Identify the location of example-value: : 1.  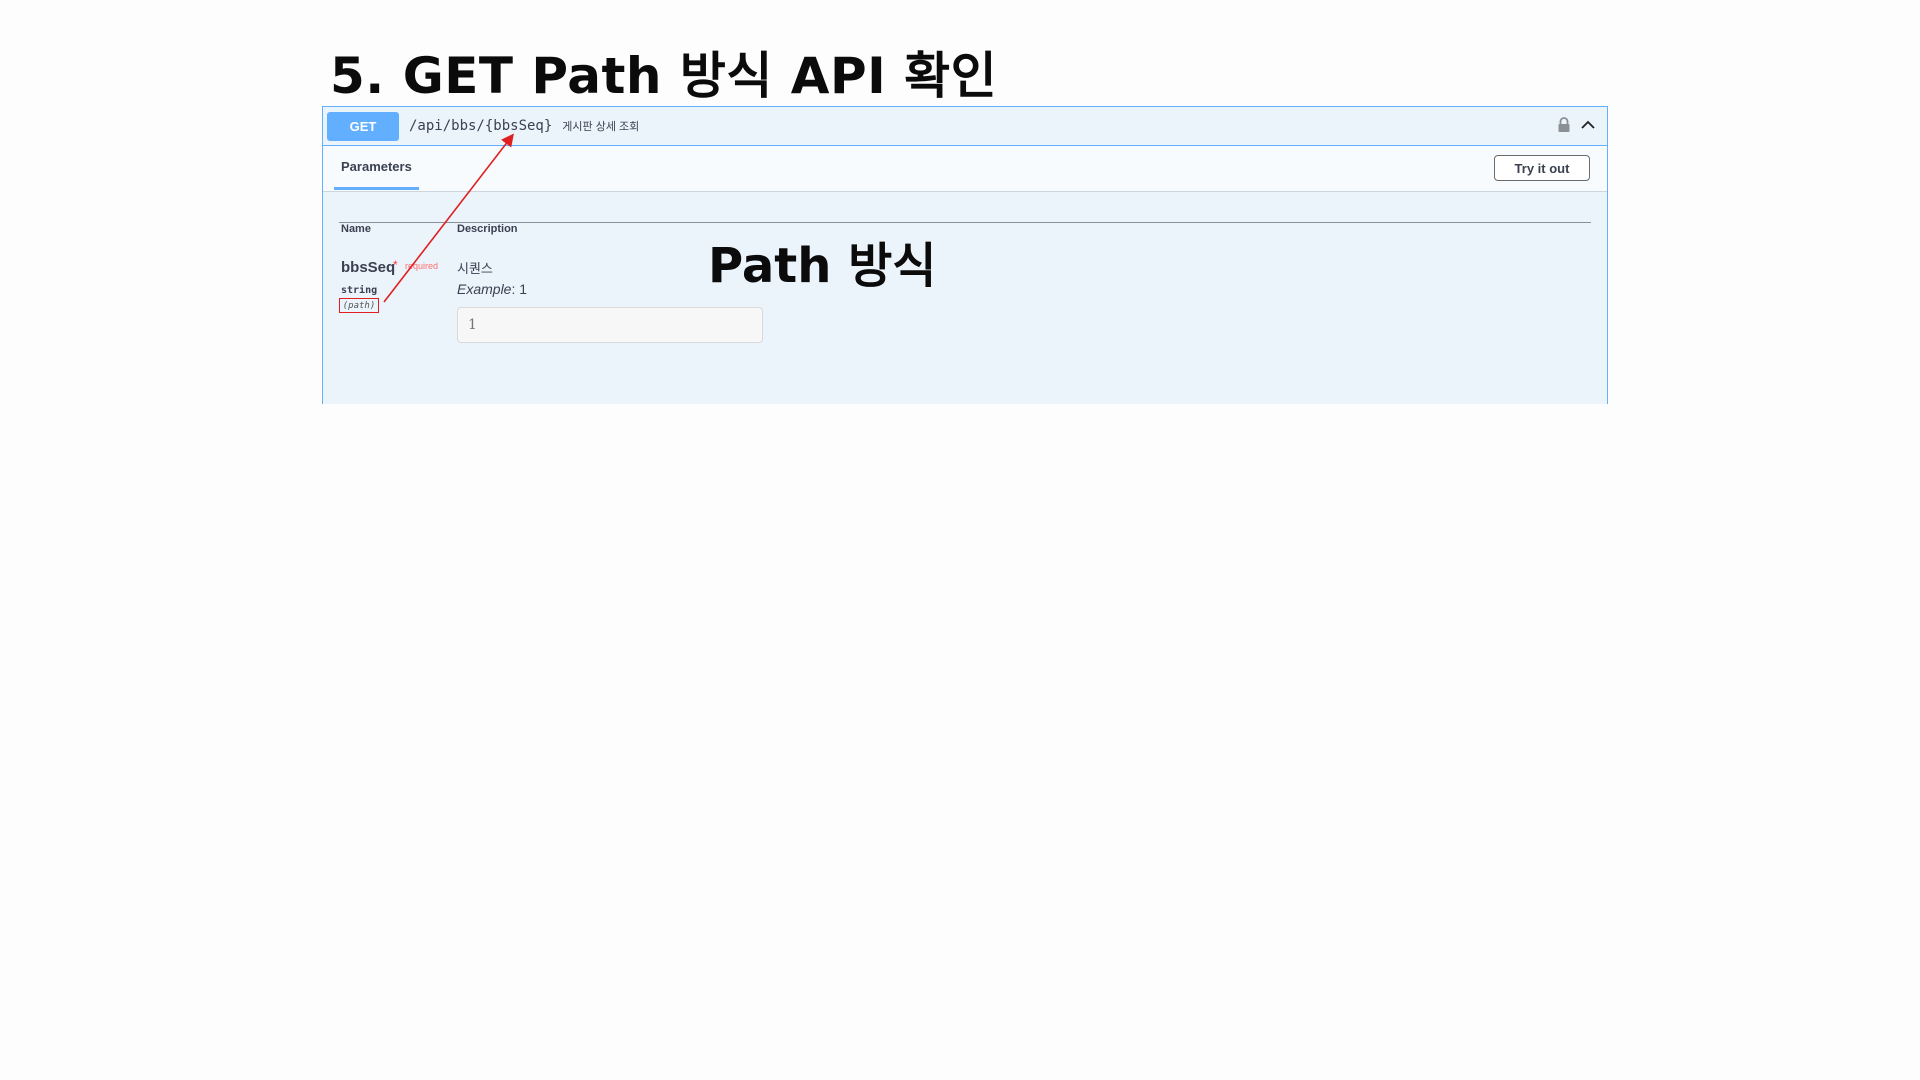
(519, 289).